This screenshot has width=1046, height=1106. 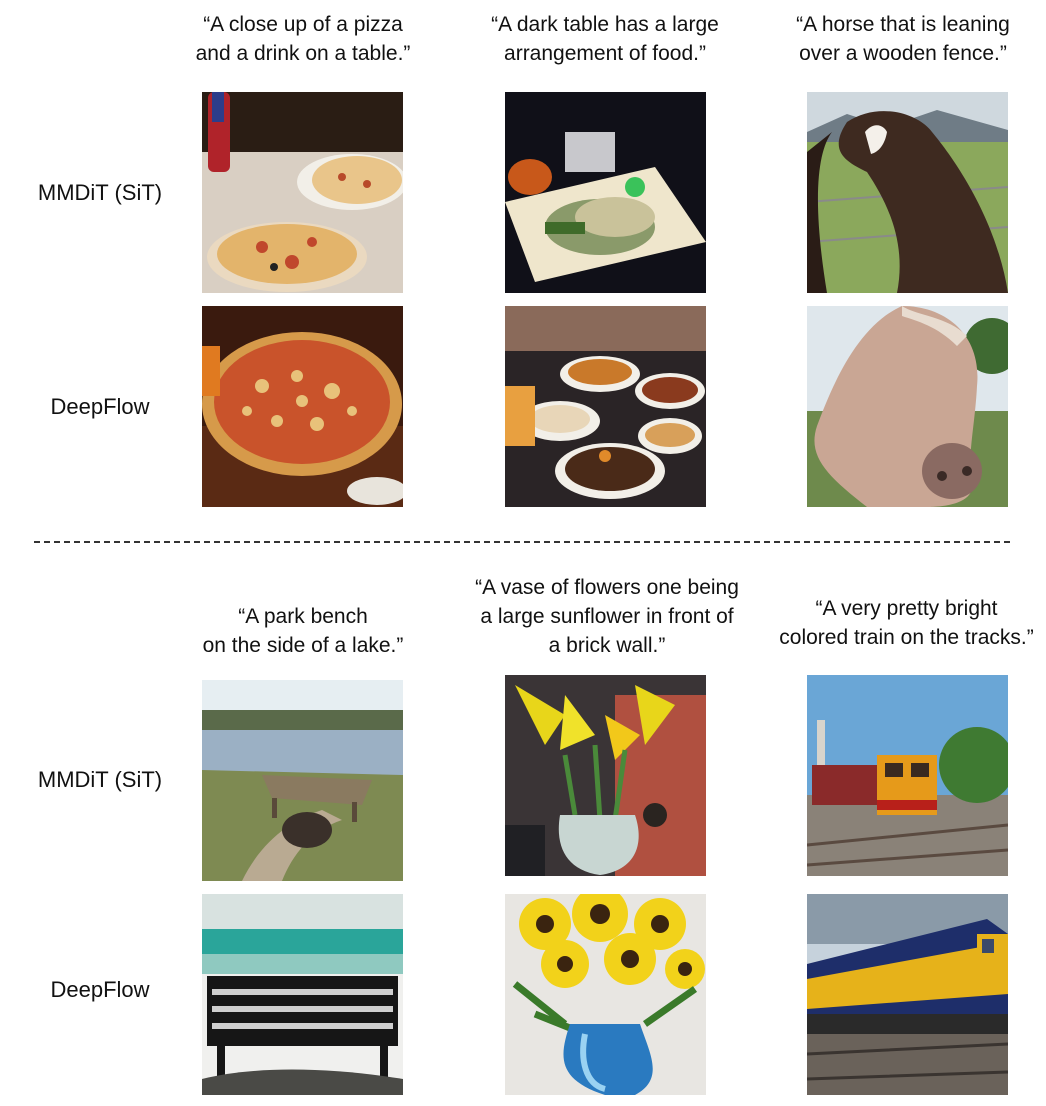 I want to click on caption-line: “A park bench, so click(x=303, y=616).